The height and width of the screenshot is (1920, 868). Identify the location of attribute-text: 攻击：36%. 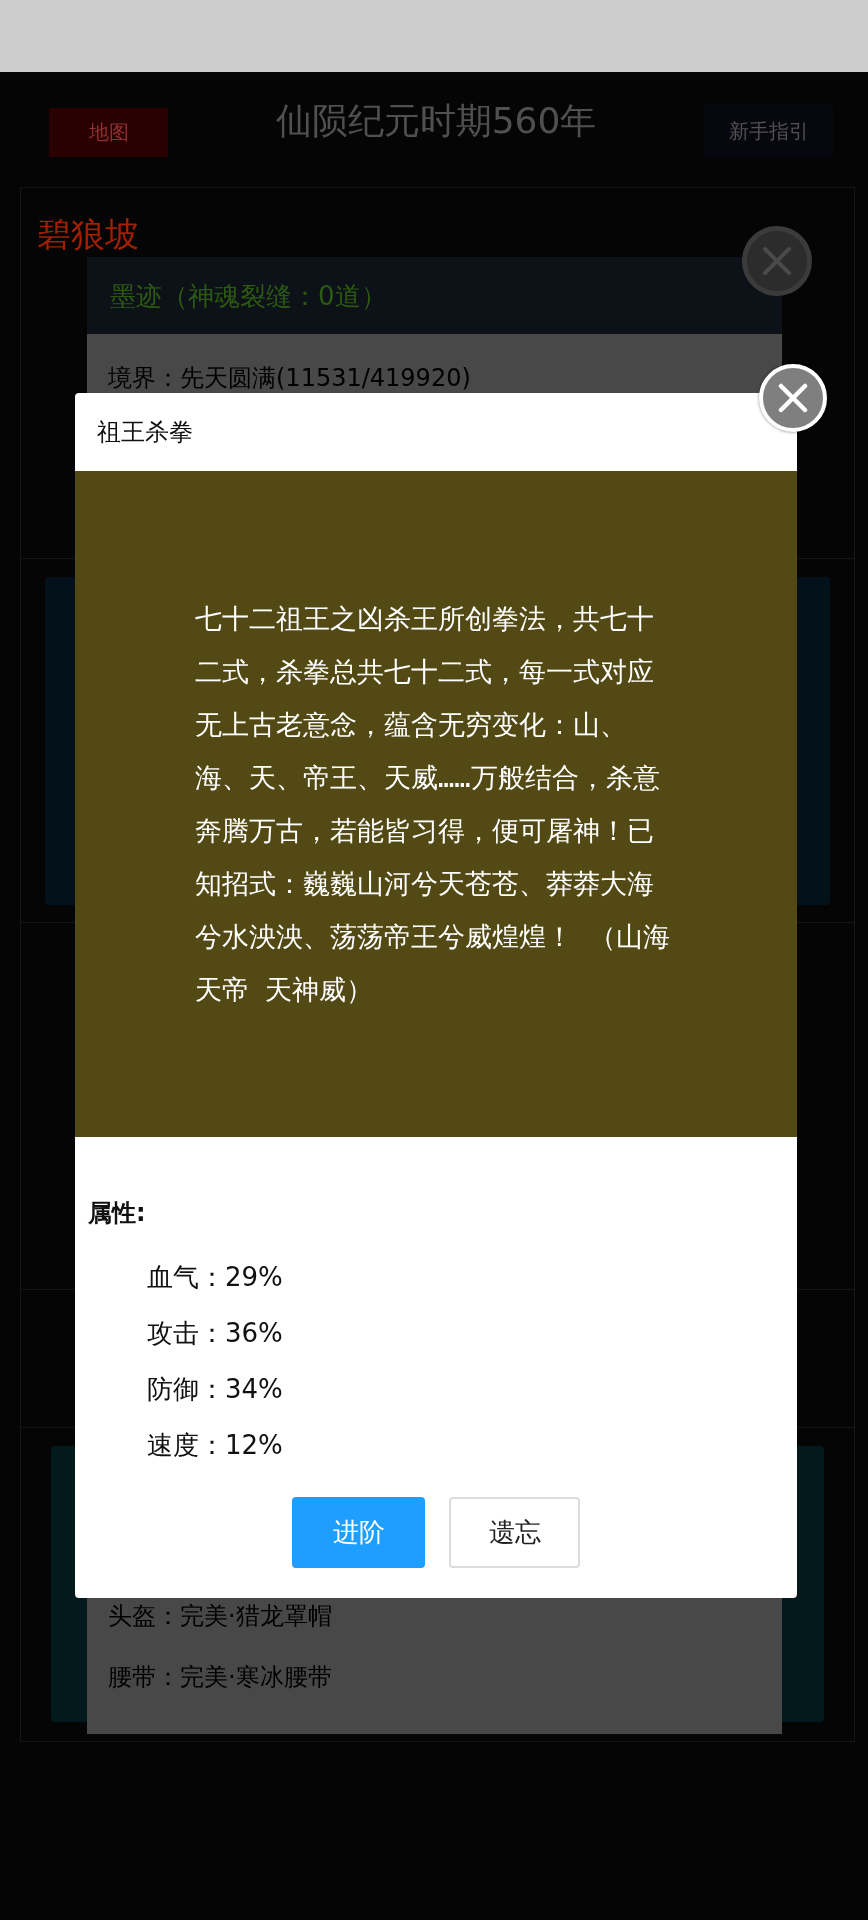
(215, 1333).